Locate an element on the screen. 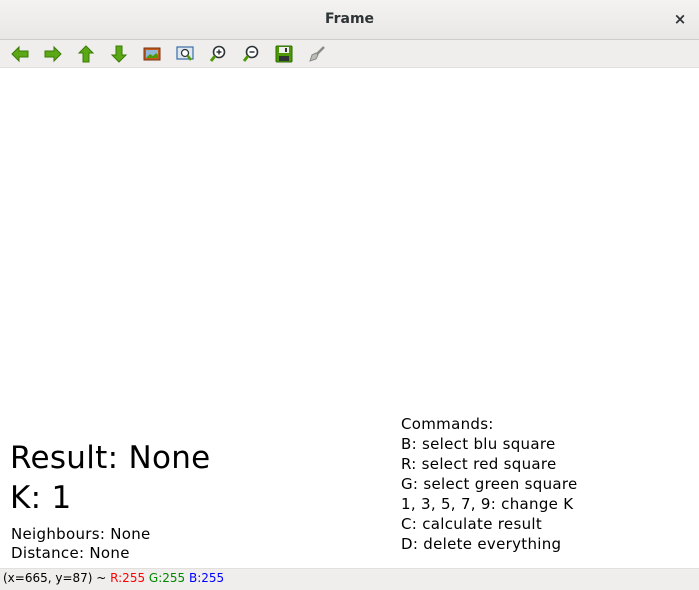 This screenshot has height=590, width=699. pan-left-button is located at coordinates (20, 54).